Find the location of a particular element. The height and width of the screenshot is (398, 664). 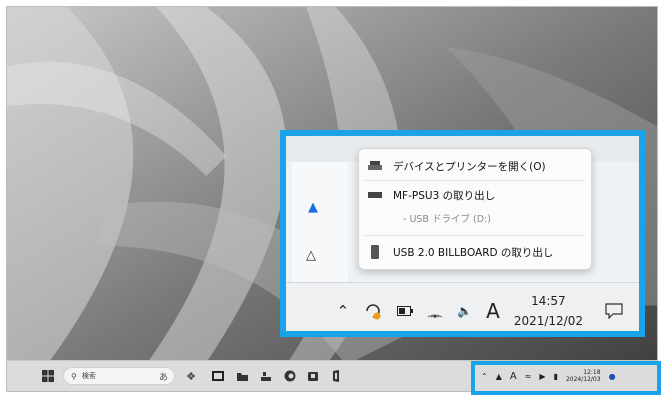

windows-icon is located at coordinates (48, 376).